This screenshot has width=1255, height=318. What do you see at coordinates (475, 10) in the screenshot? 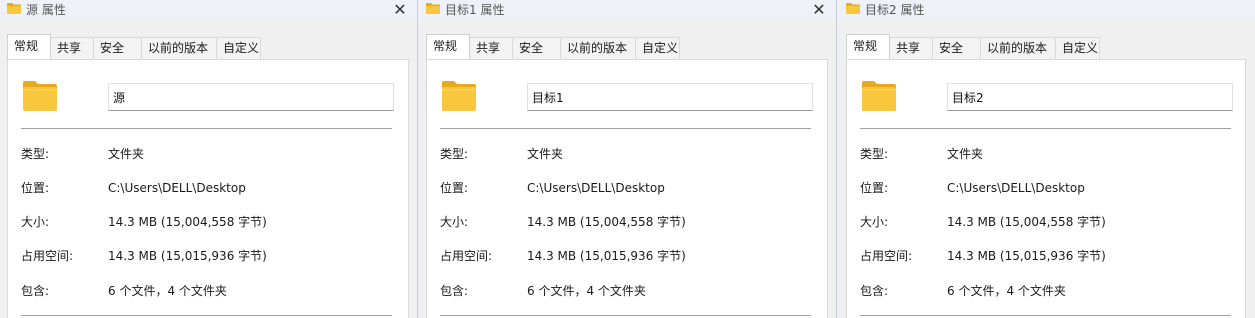
I see `window-title: 目标1 属性` at bounding box center [475, 10].